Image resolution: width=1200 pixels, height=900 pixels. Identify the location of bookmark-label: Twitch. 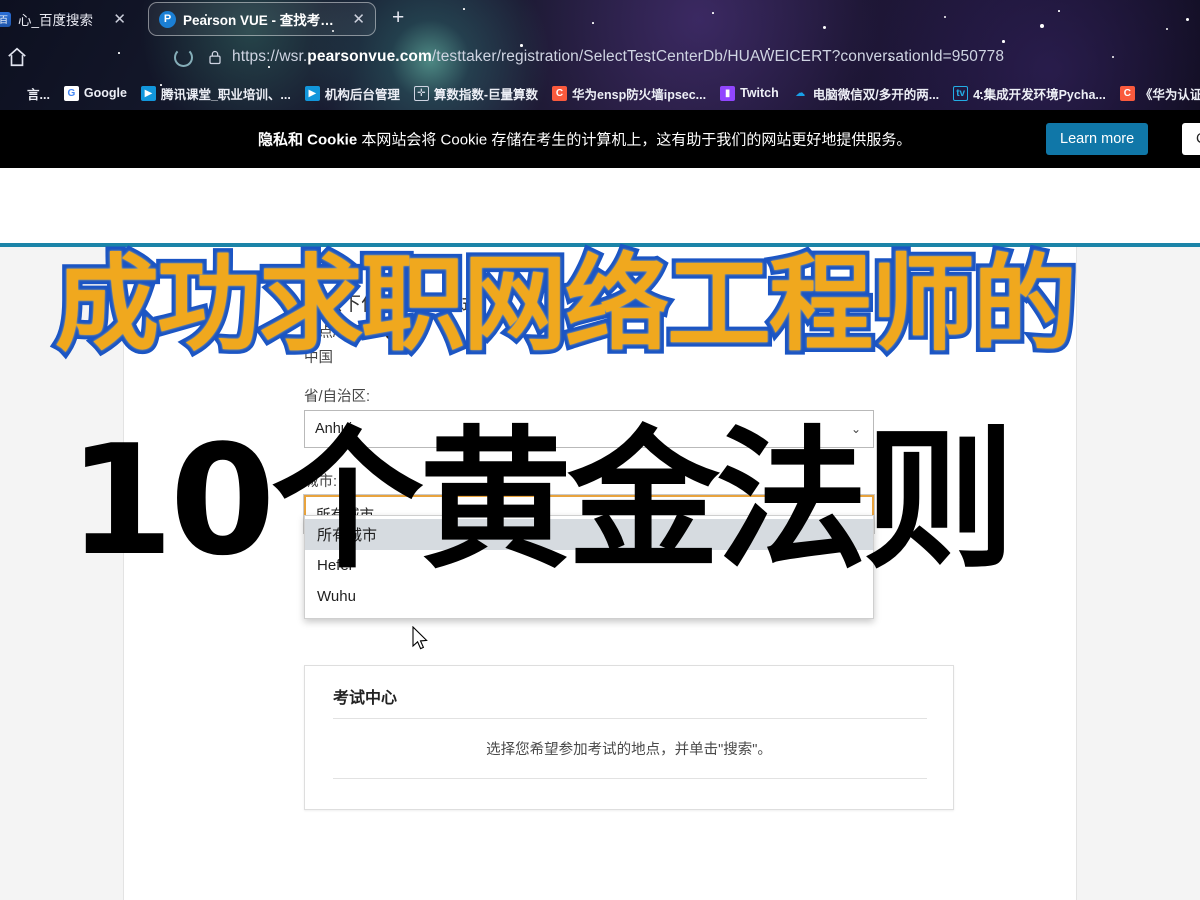
(759, 93).